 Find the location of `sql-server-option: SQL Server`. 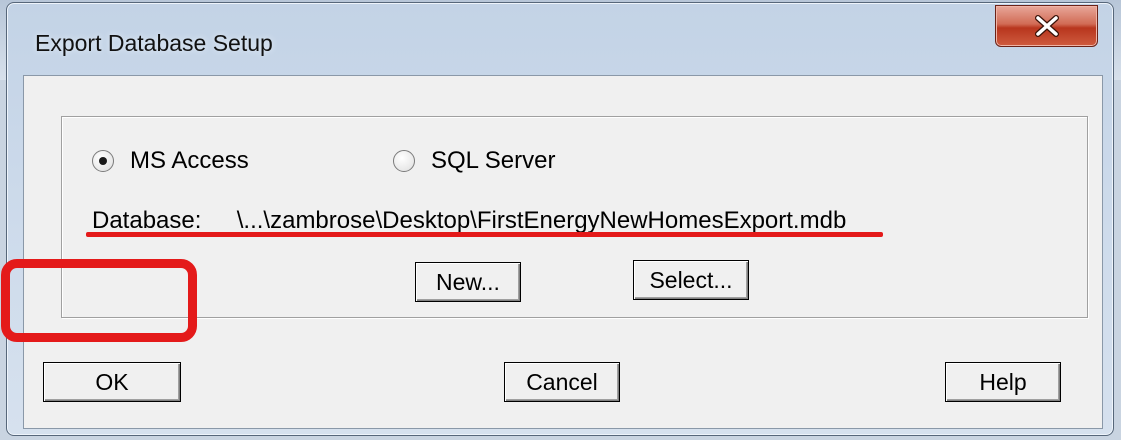

sql-server-option: SQL Server is located at coordinates (474, 161).